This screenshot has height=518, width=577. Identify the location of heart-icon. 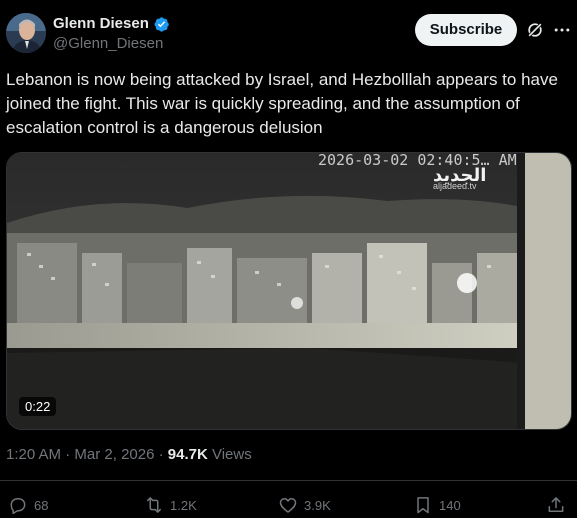
(288, 505).